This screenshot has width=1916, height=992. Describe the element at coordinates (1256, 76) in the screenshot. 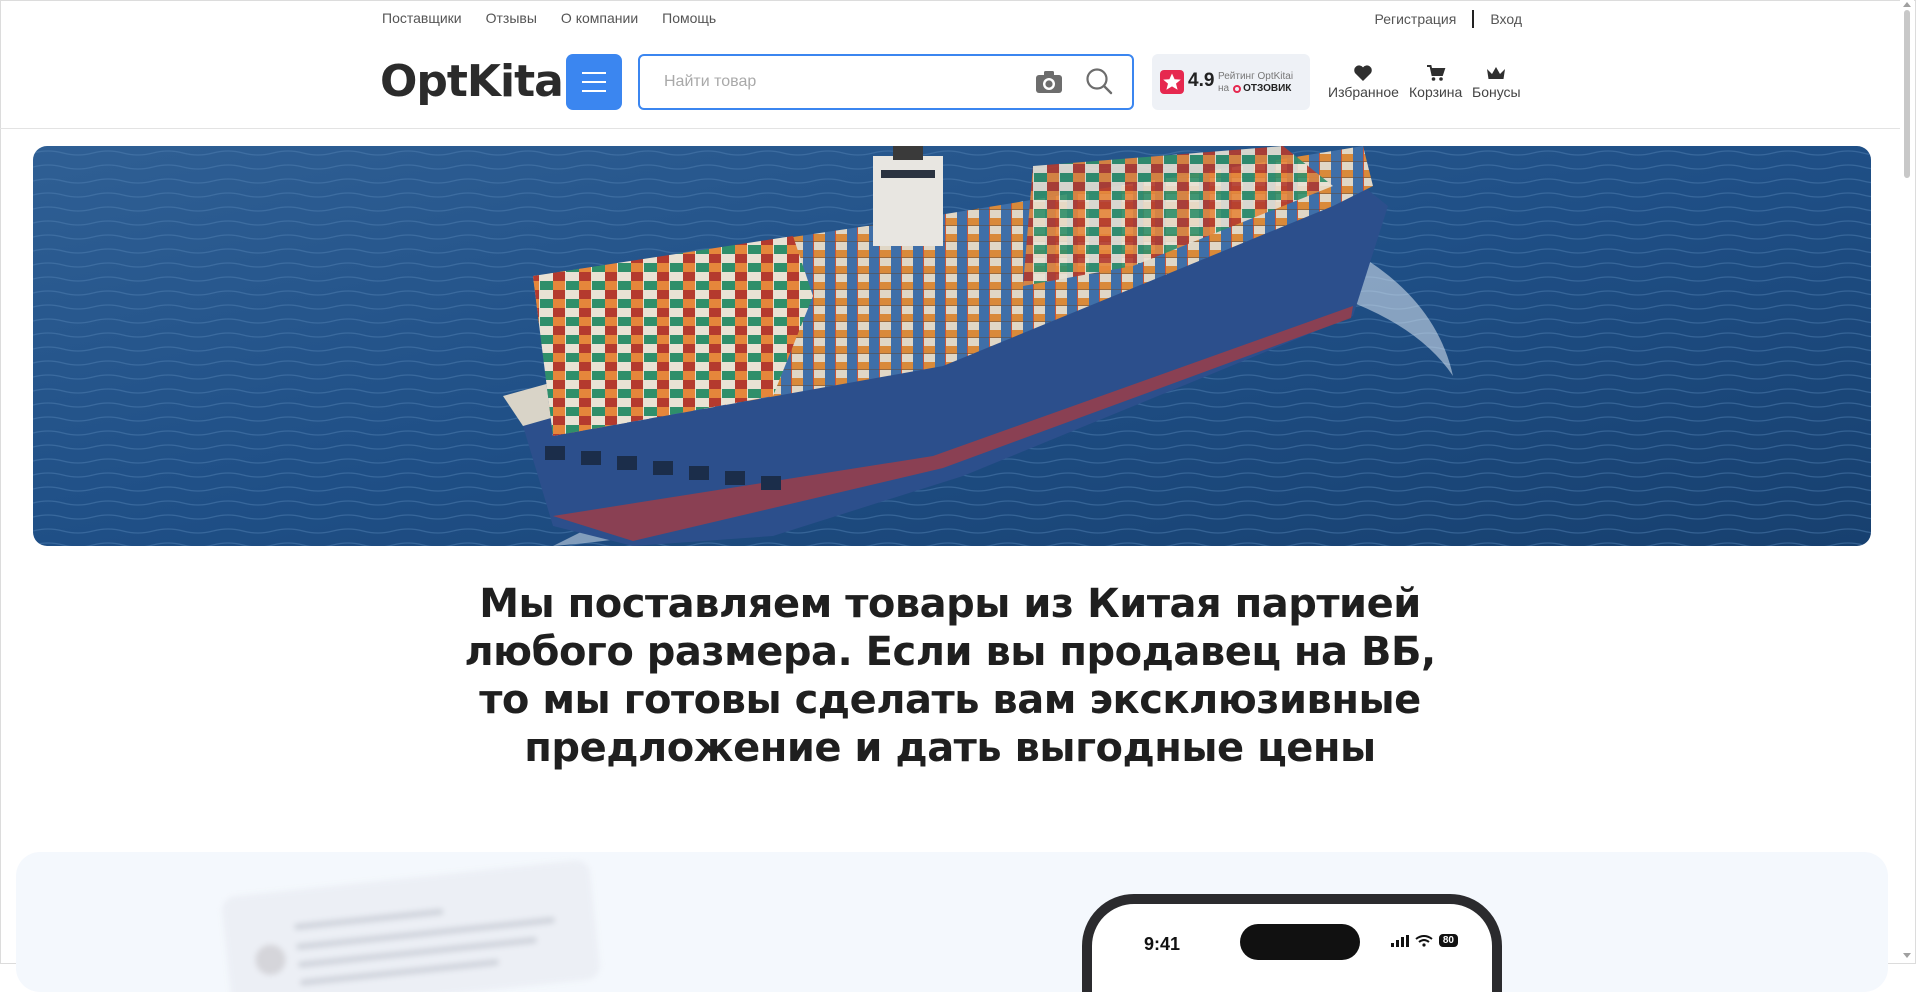

I see `rating-caption: Рейтинг OptKitai` at that location.